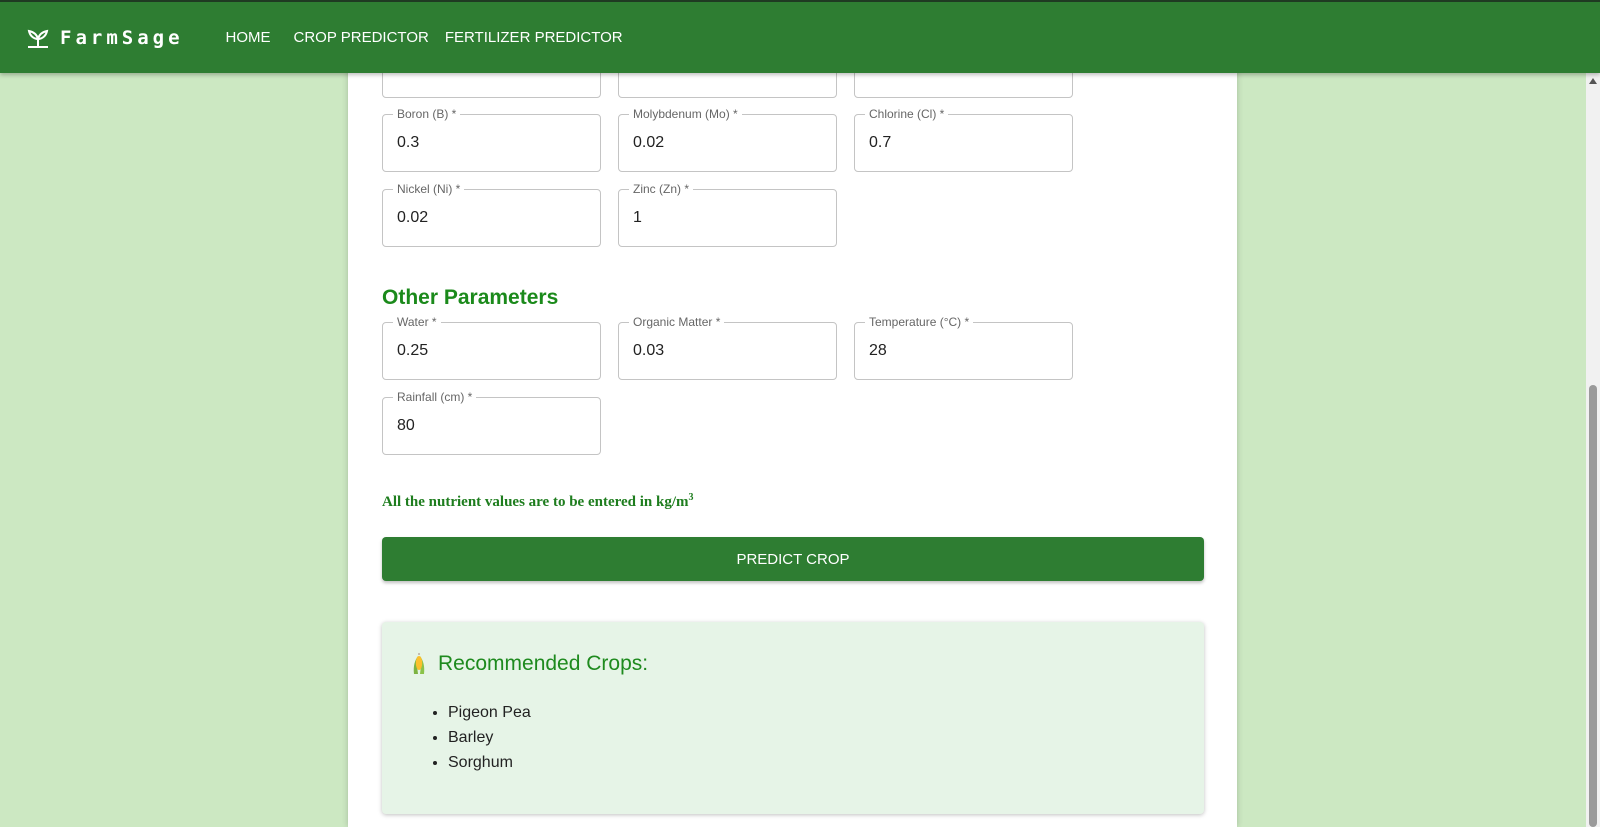 This screenshot has height=827, width=1600. I want to click on organic-matter-label: Organic Matter *, so click(677, 322).